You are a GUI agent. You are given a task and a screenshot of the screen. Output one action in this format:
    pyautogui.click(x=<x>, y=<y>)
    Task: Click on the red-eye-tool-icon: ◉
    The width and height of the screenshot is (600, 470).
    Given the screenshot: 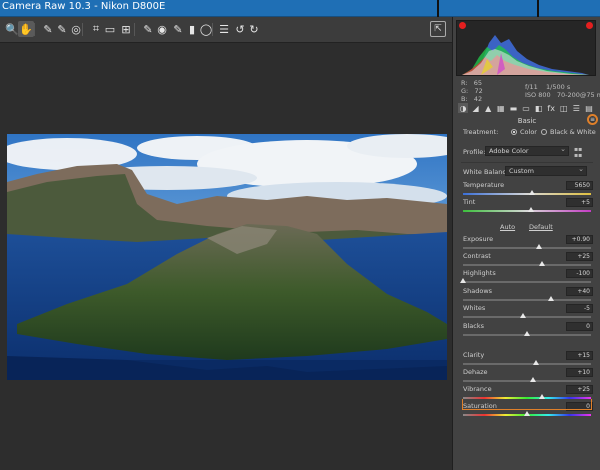 What is the action you would take?
    pyautogui.click(x=162, y=29)
    